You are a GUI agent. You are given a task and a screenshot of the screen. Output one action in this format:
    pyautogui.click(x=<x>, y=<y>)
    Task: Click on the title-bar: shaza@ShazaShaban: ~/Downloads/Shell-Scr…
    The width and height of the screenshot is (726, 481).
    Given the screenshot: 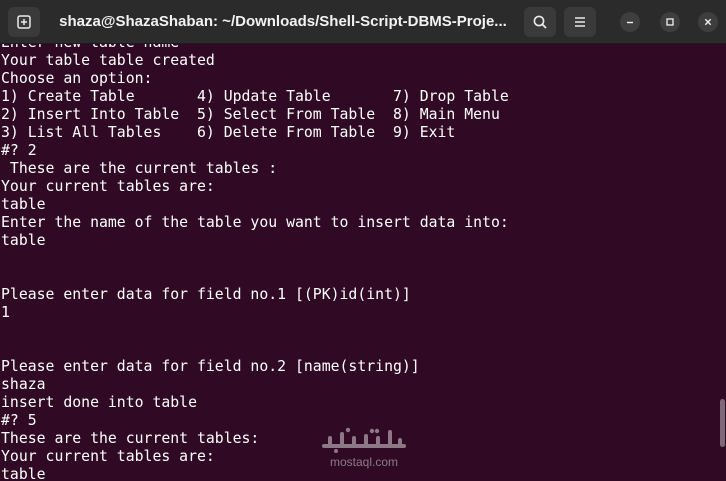 What is the action you would take?
    pyautogui.click(x=363, y=22)
    